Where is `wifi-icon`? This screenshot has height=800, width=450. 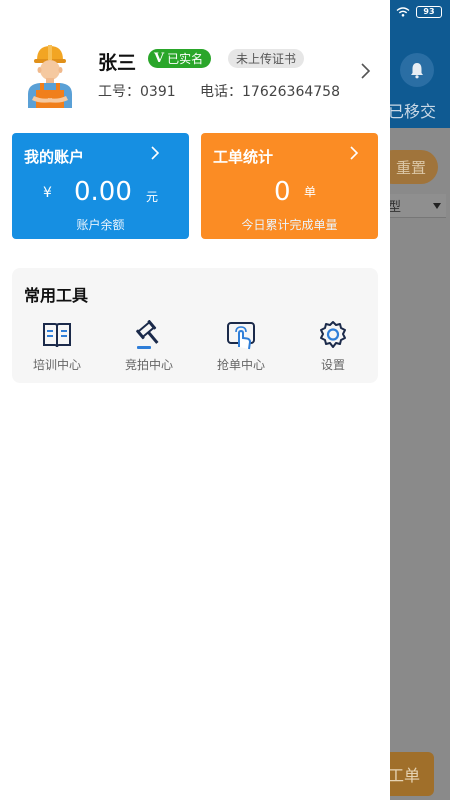 wifi-icon is located at coordinates (403, 12).